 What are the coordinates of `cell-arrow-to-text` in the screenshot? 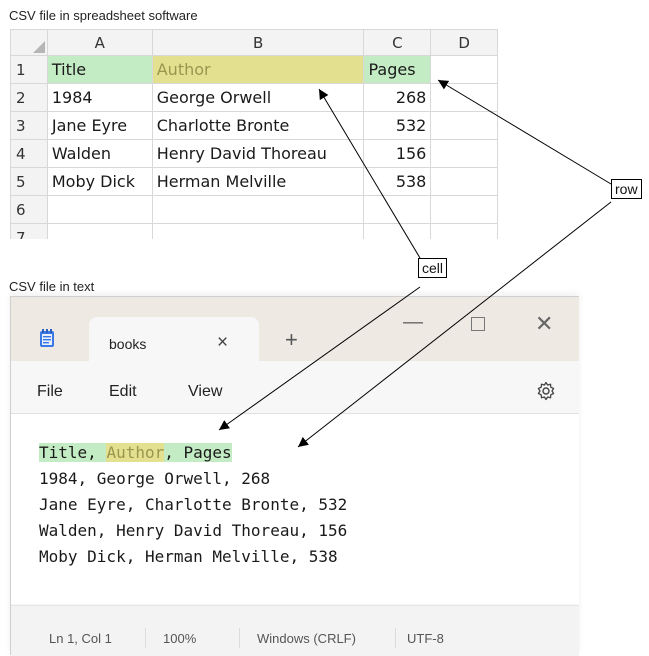 It's located at (319, 358).